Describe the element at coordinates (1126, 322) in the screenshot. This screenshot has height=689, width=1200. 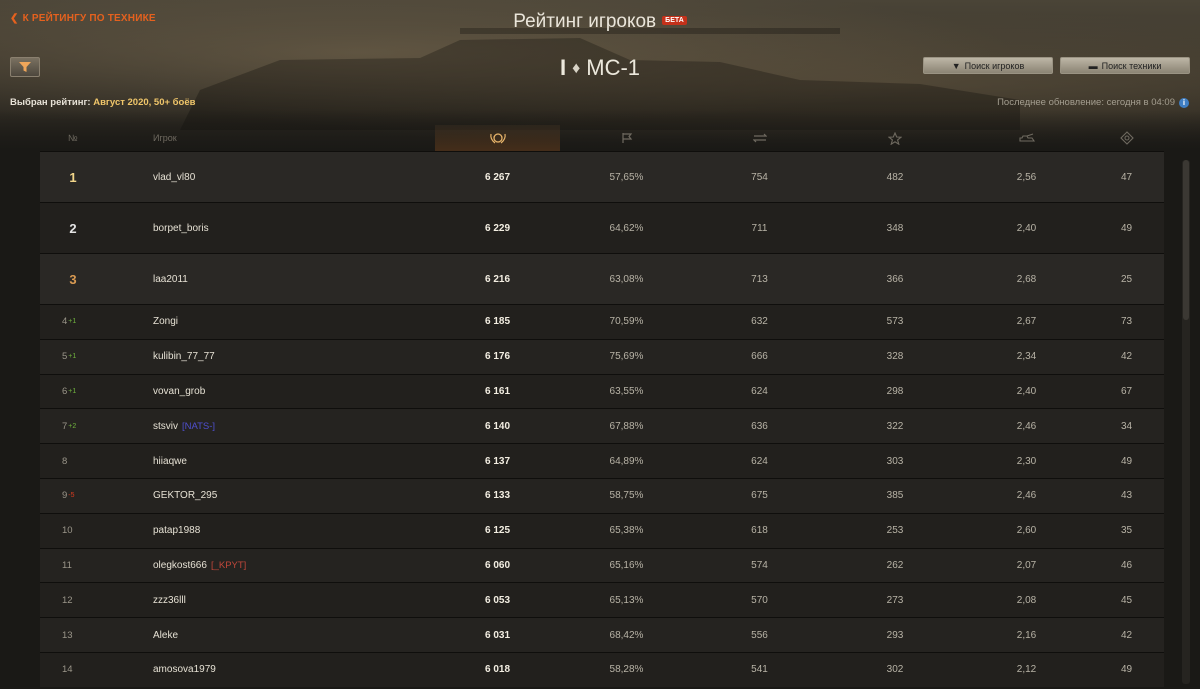
I see `kills-cell: 73` at that location.